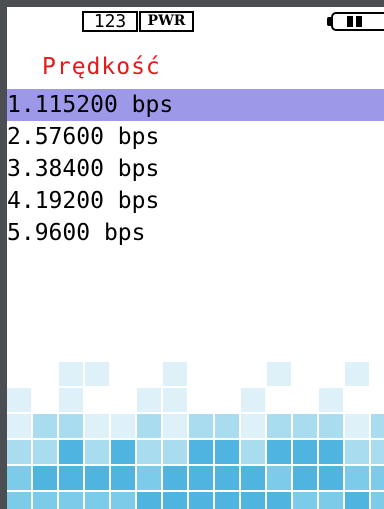 The image size is (384, 509). Describe the element at coordinates (195, 137) in the screenshot. I see `menu-item-57600: 2.57600 bps` at that location.